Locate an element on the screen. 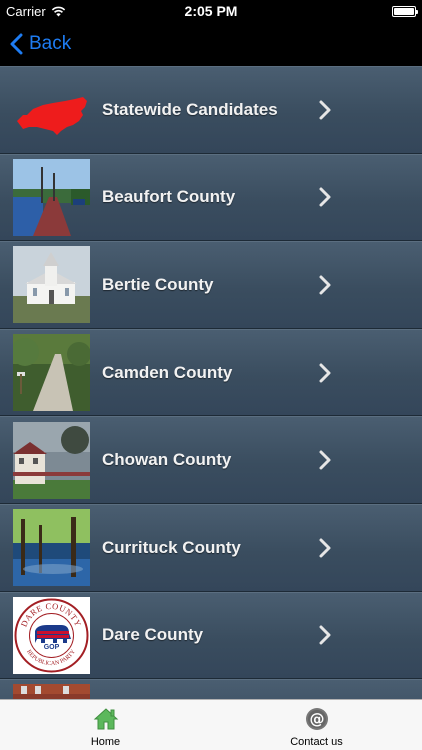 The height and width of the screenshot is (750, 422). historic-house-photo is located at coordinates (51, 460).